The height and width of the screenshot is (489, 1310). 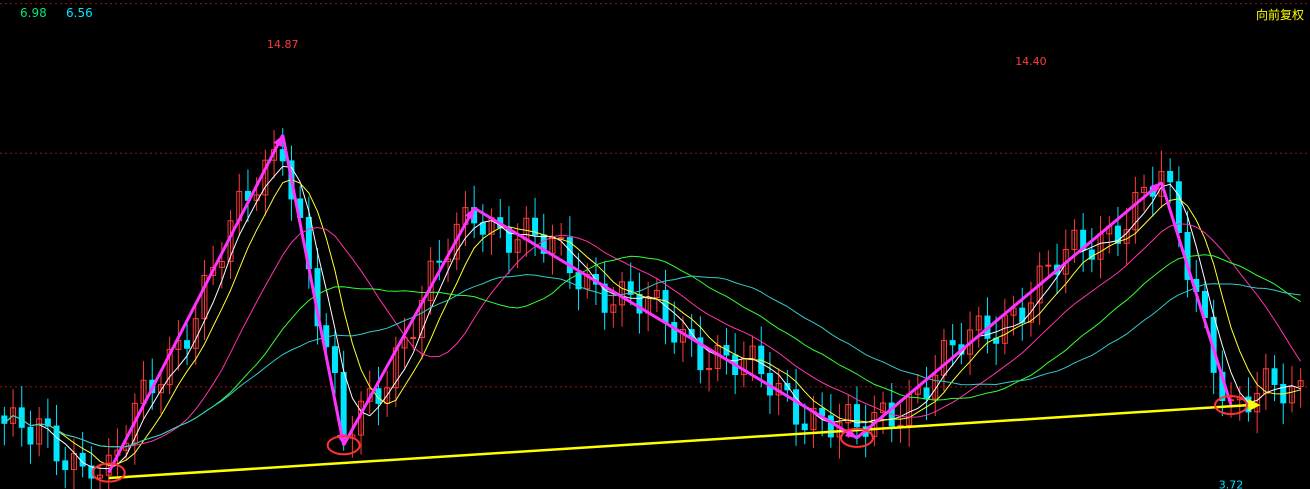 I want to click on trend-arrow-final, so click(x=1196, y=294).